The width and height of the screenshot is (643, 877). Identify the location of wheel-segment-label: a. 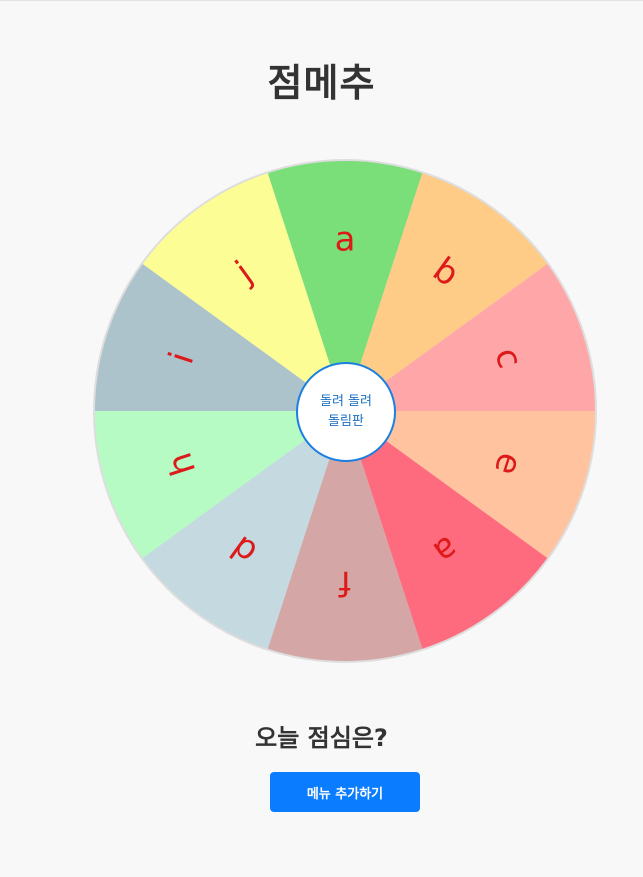
(345, 240).